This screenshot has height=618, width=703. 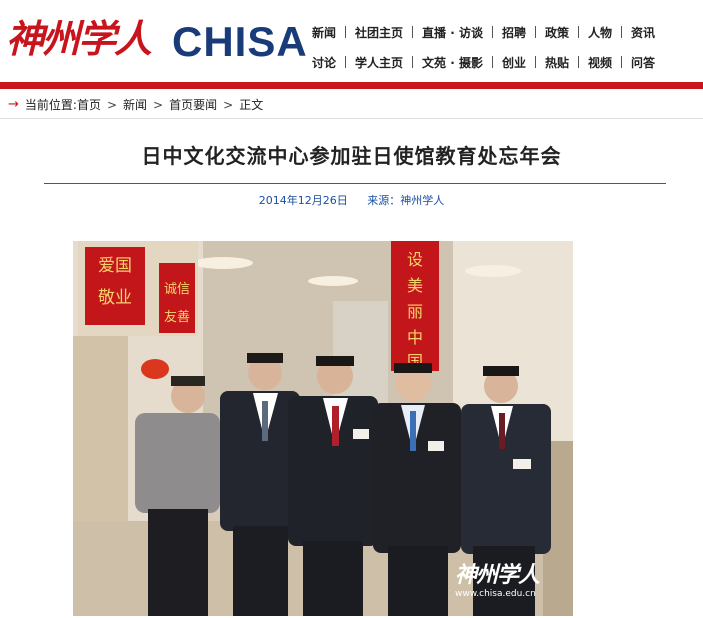 I want to click on nav-item-startup: 创业, so click(x=514, y=62).